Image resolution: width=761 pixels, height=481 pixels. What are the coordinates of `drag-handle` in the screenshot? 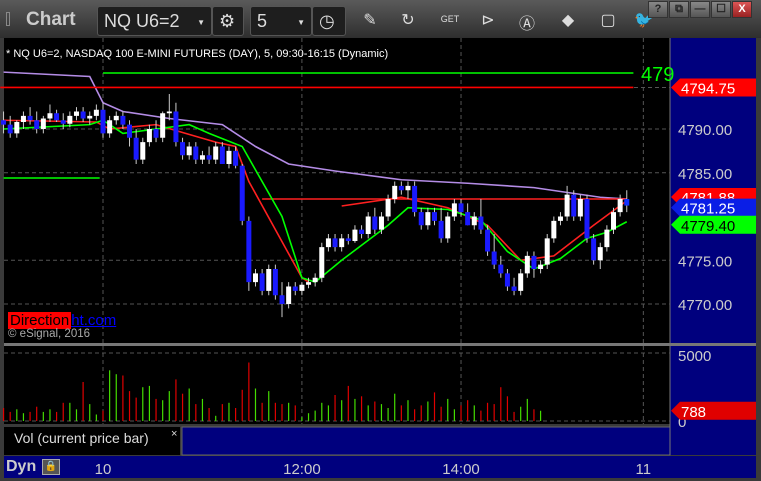 It's located at (8, 19).